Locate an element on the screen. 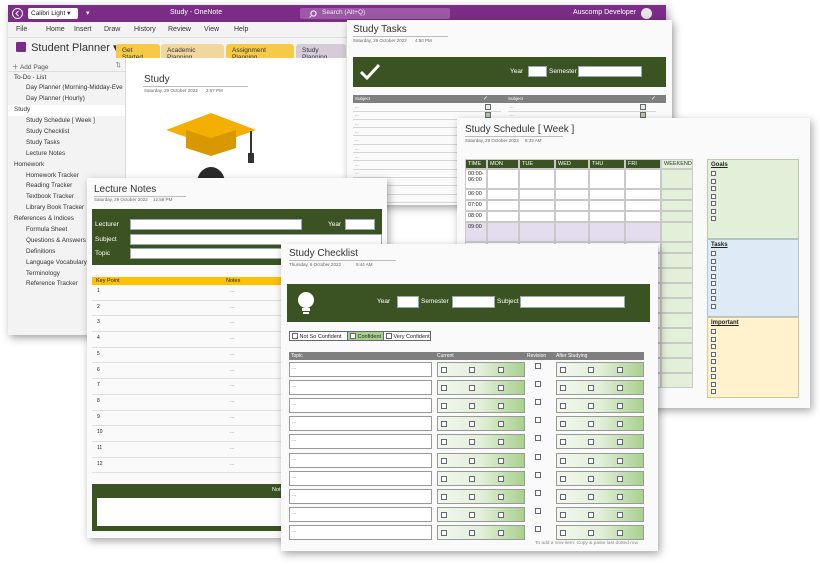 The width and height of the screenshot is (820, 565). schedule-title: Study Schedule [ Week ] is located at coordinates (519, 129).